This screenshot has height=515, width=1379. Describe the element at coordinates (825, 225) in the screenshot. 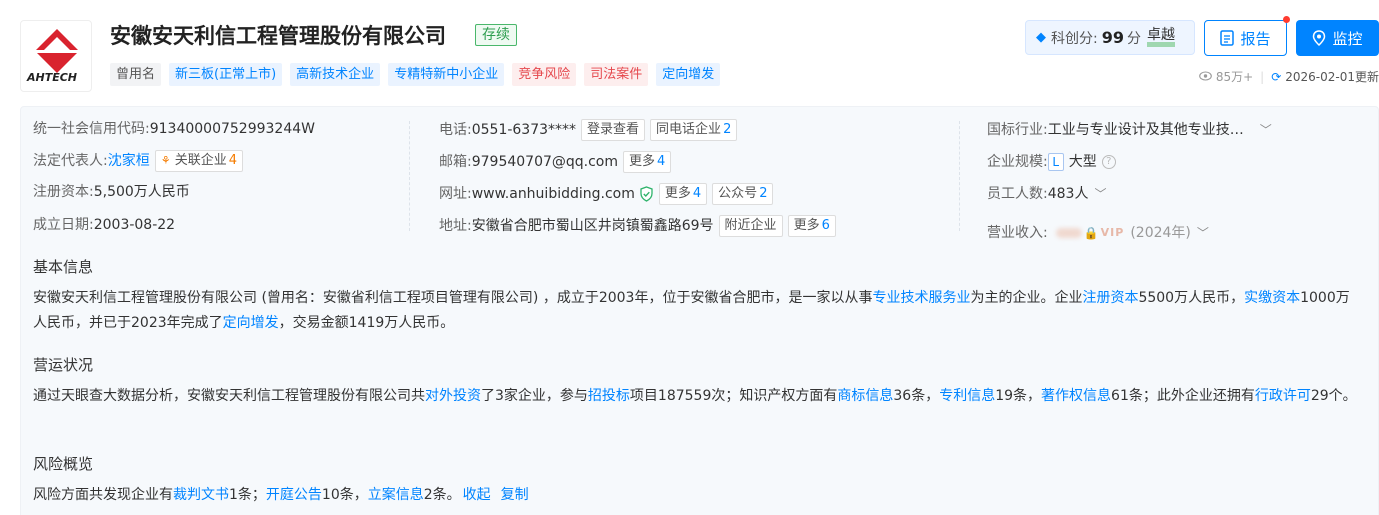

I see `address-more-count: 6` at that location.